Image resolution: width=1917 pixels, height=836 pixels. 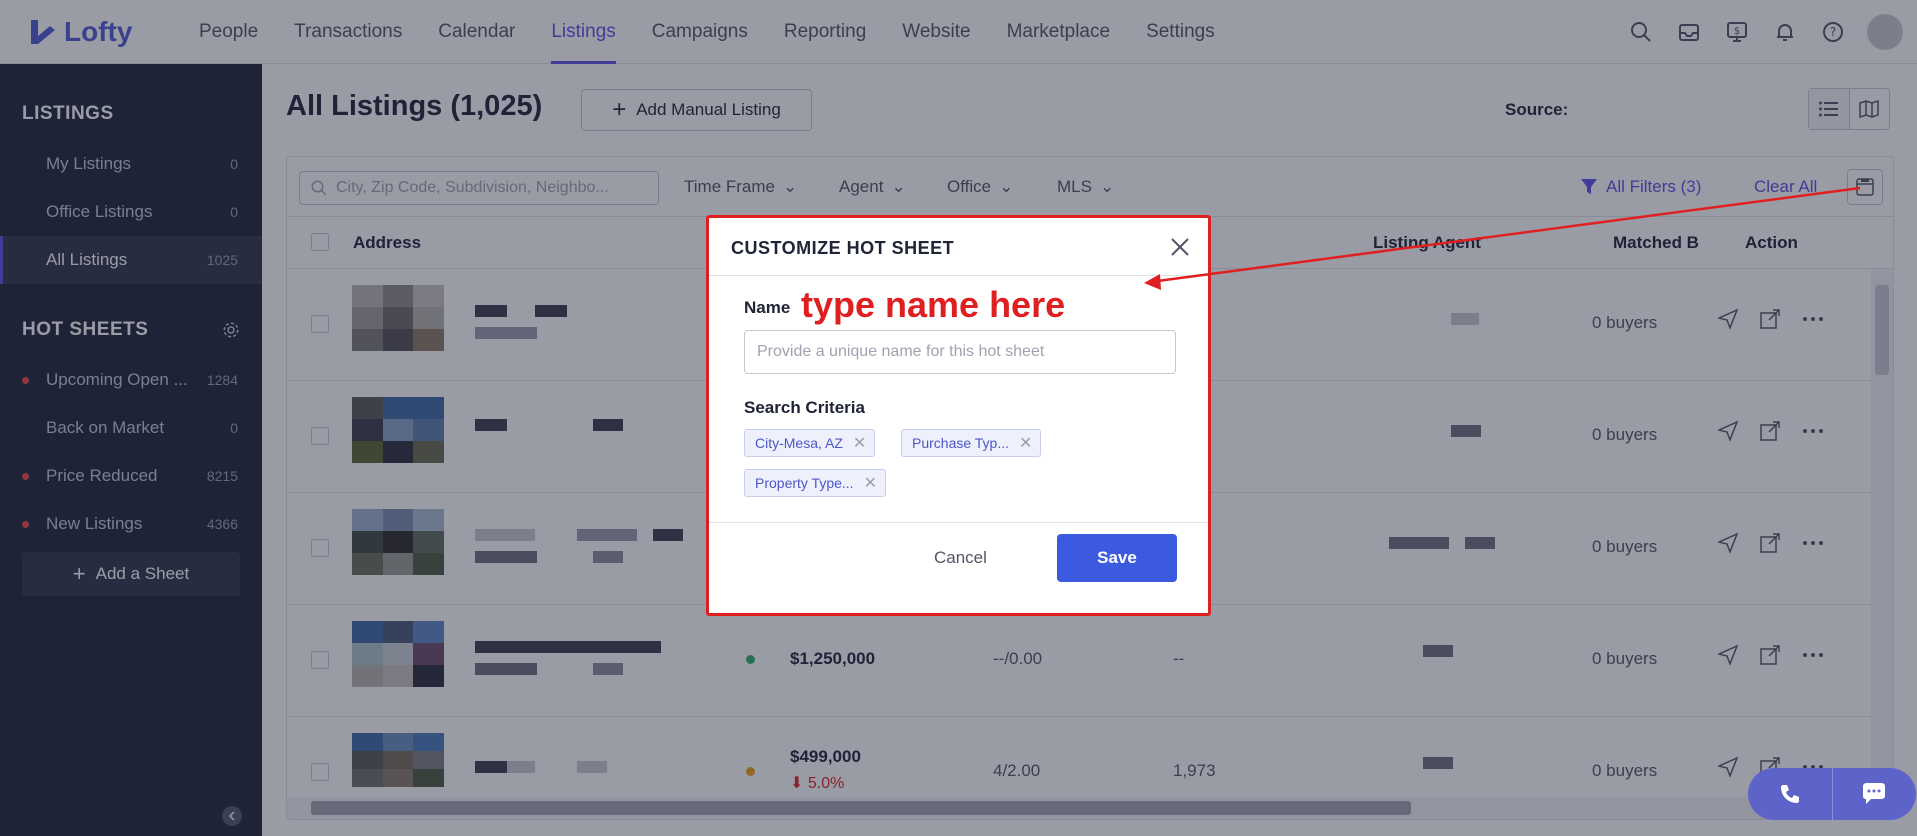 I want to click on criteria-chip: City-Mesa, AZ ✕, so click(x=810, y=443).